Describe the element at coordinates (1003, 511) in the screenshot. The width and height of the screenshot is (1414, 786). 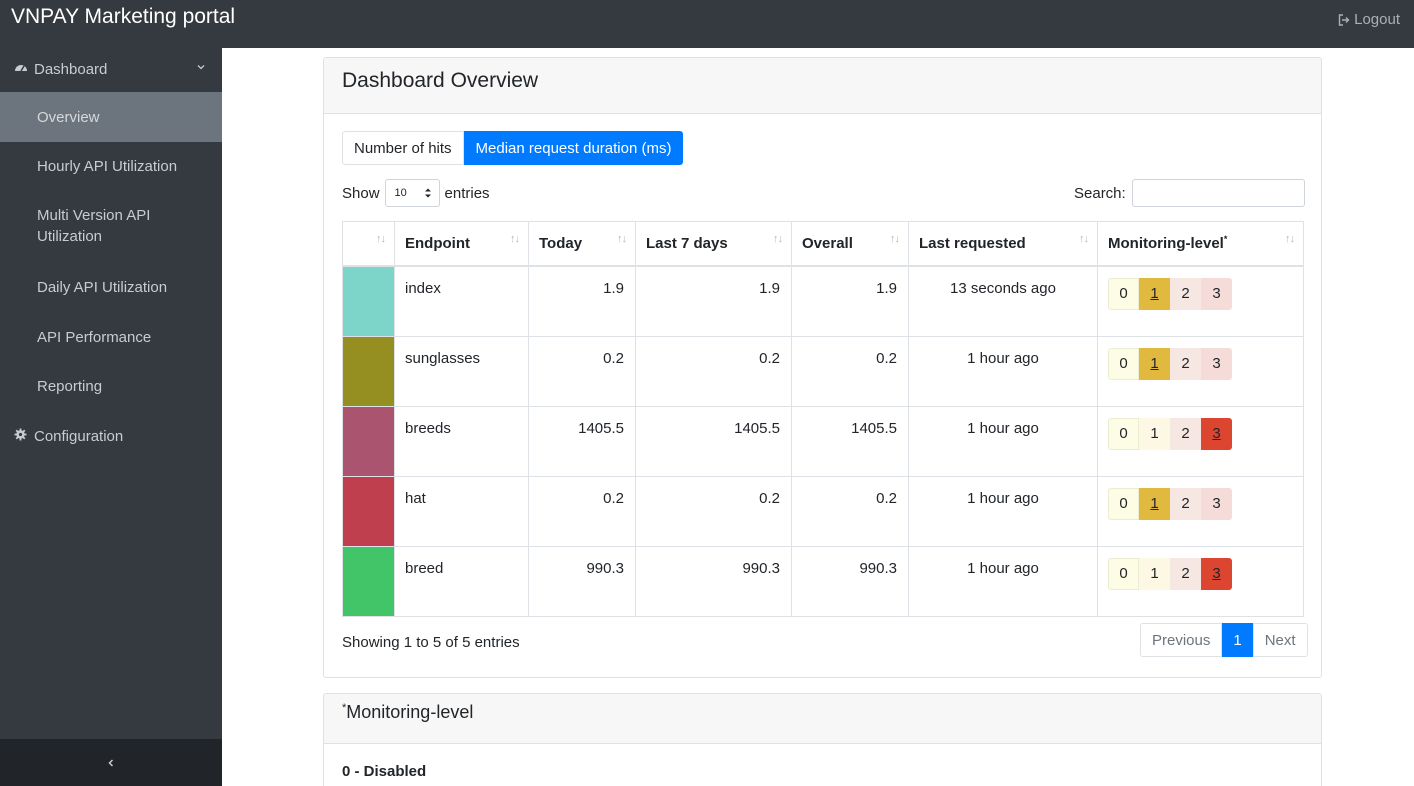
I see `last-requested-cell: 1 hour ago` at that location.